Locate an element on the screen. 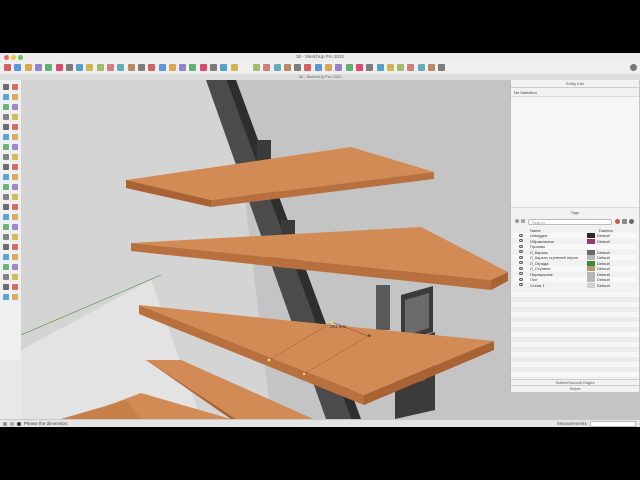  add-folder-icon is located at coordinates (523, 221).